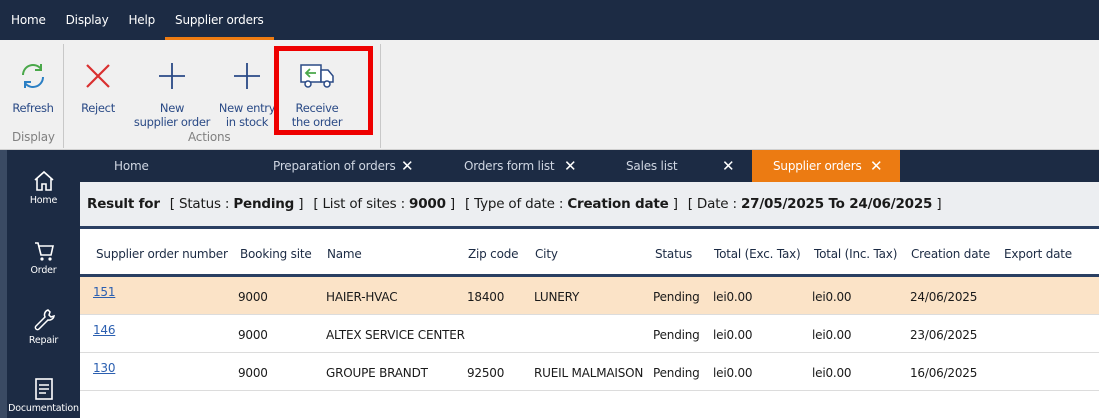  I want to click on receive-the-order-button: Receive the order, so click(317, 86).